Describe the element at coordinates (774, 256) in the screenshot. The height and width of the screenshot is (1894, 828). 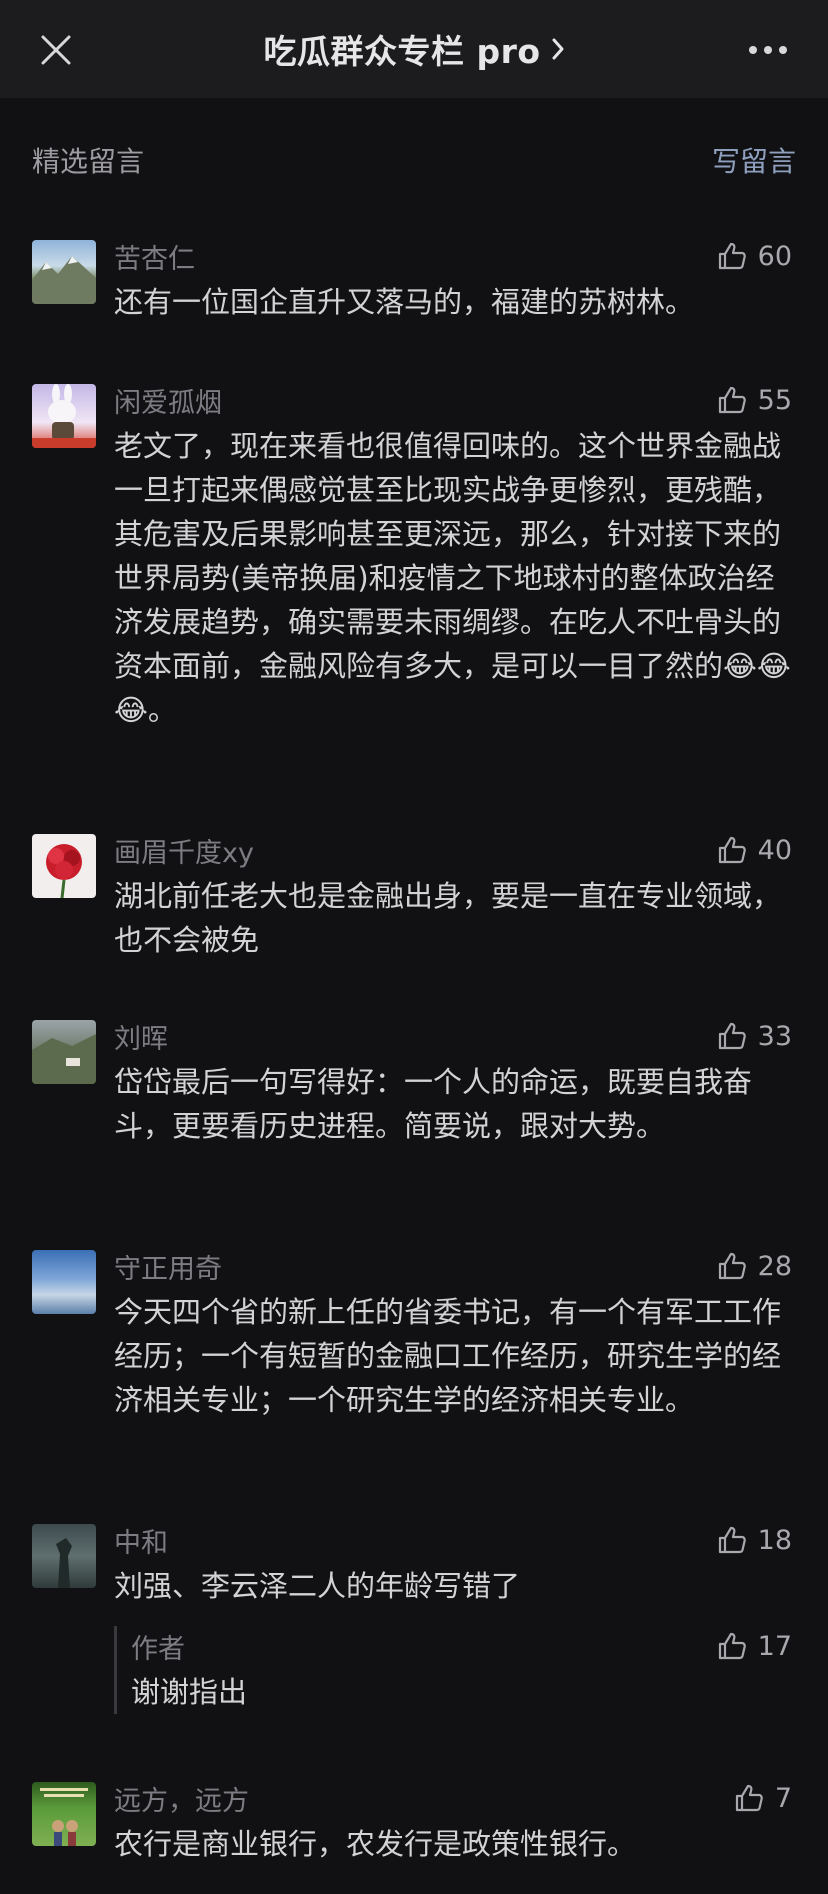
I see `like-count: 60` at that location.